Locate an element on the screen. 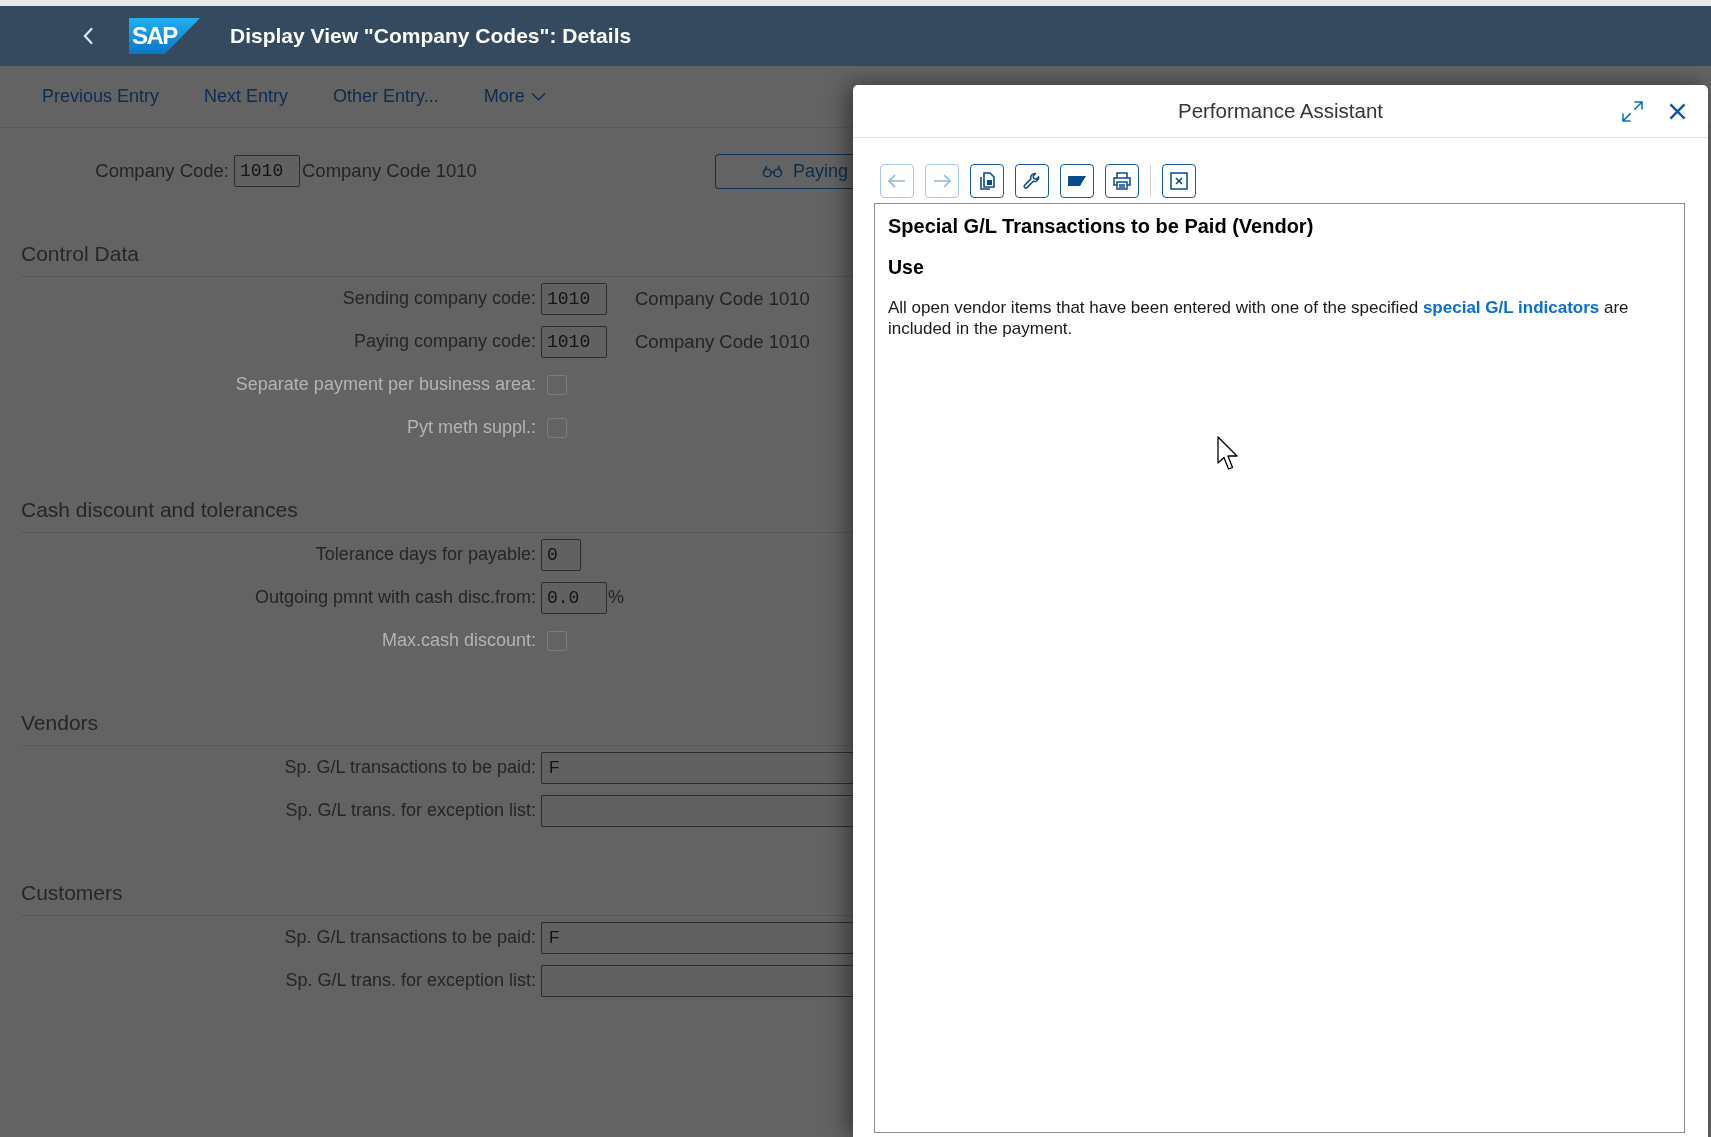 Image resolution: width=1711 pixels, height=1137 pixels. close-view-button is located at coordinates (1179, 181).